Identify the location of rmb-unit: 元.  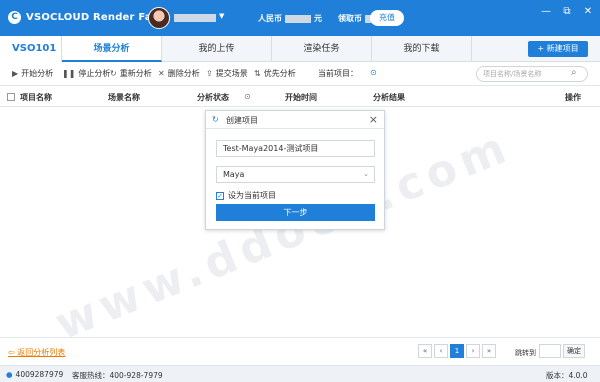
(318, 18).